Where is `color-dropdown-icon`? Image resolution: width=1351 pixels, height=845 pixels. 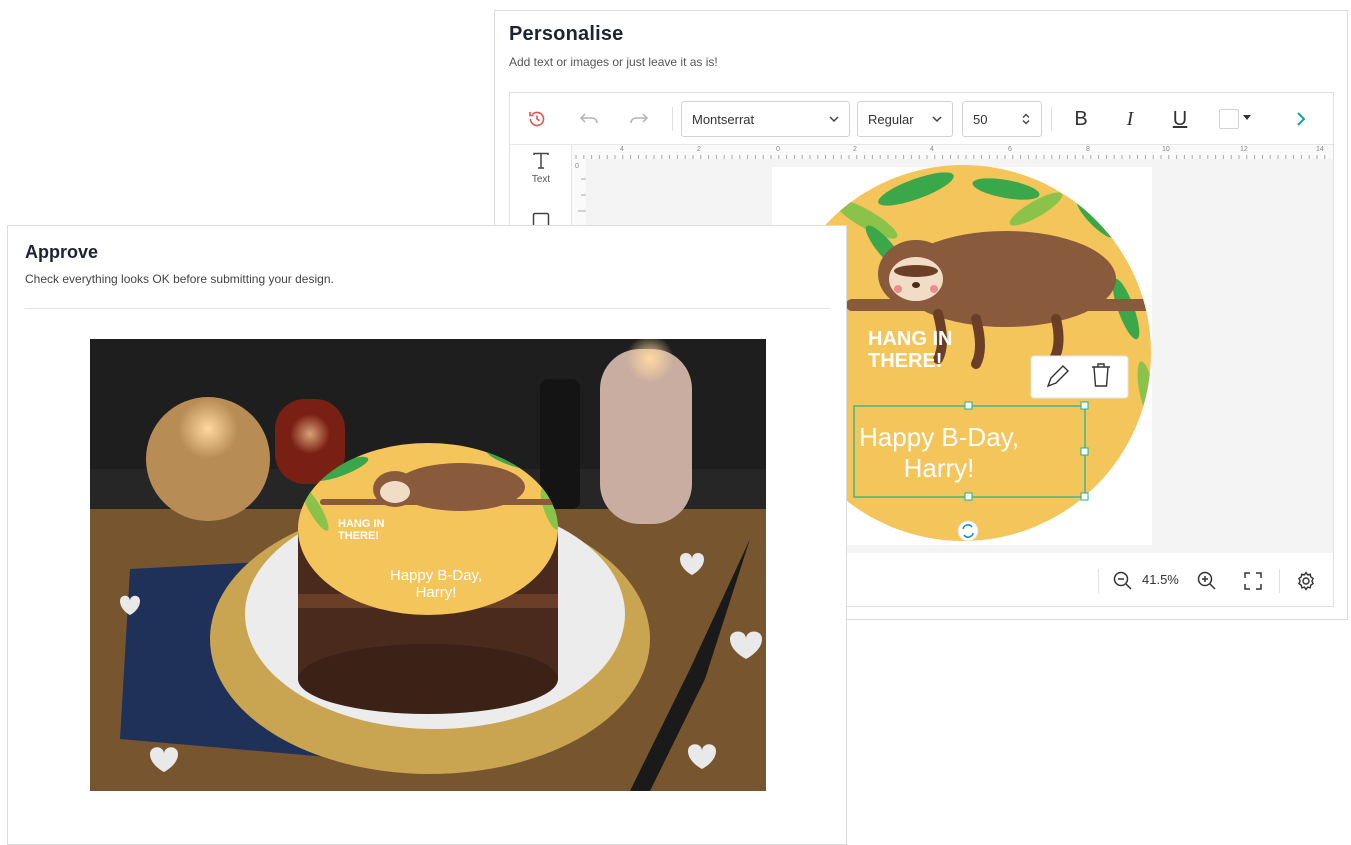
color-dropdown-icon is located at coordinates (1247, 117).